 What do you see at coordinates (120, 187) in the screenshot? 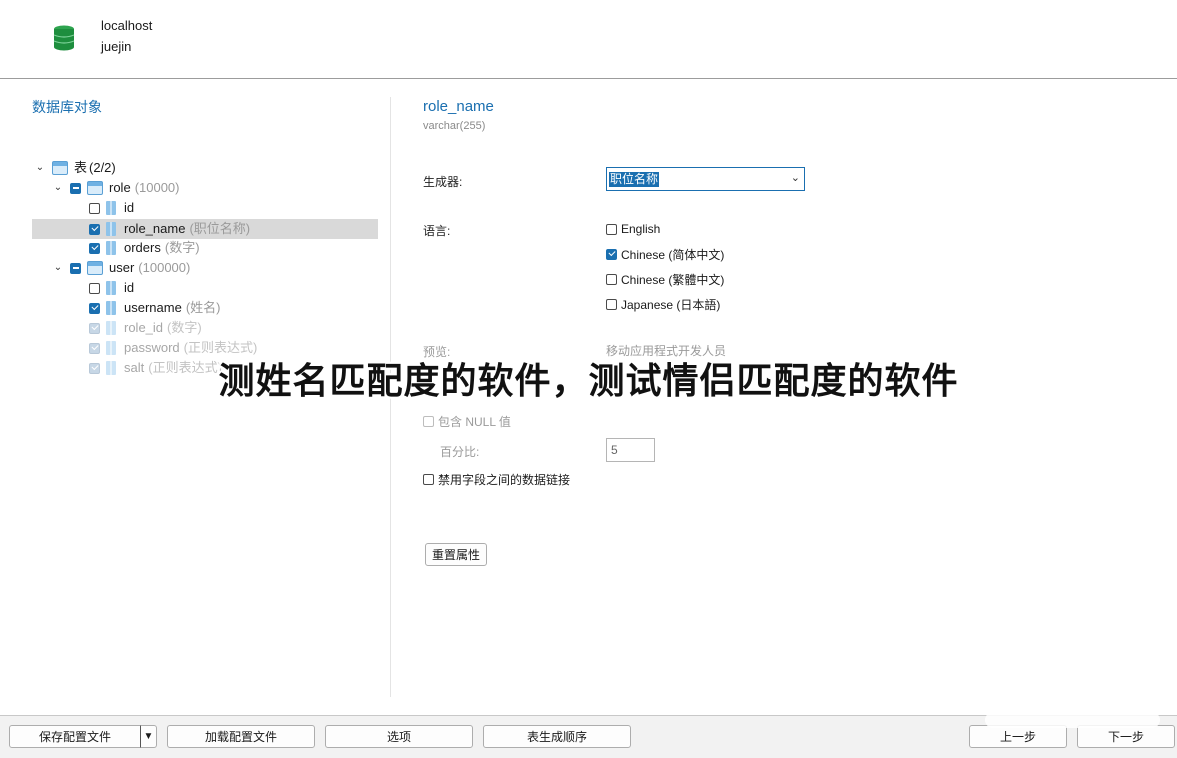
I see `table-name: role` at bounding box center [120, 187].